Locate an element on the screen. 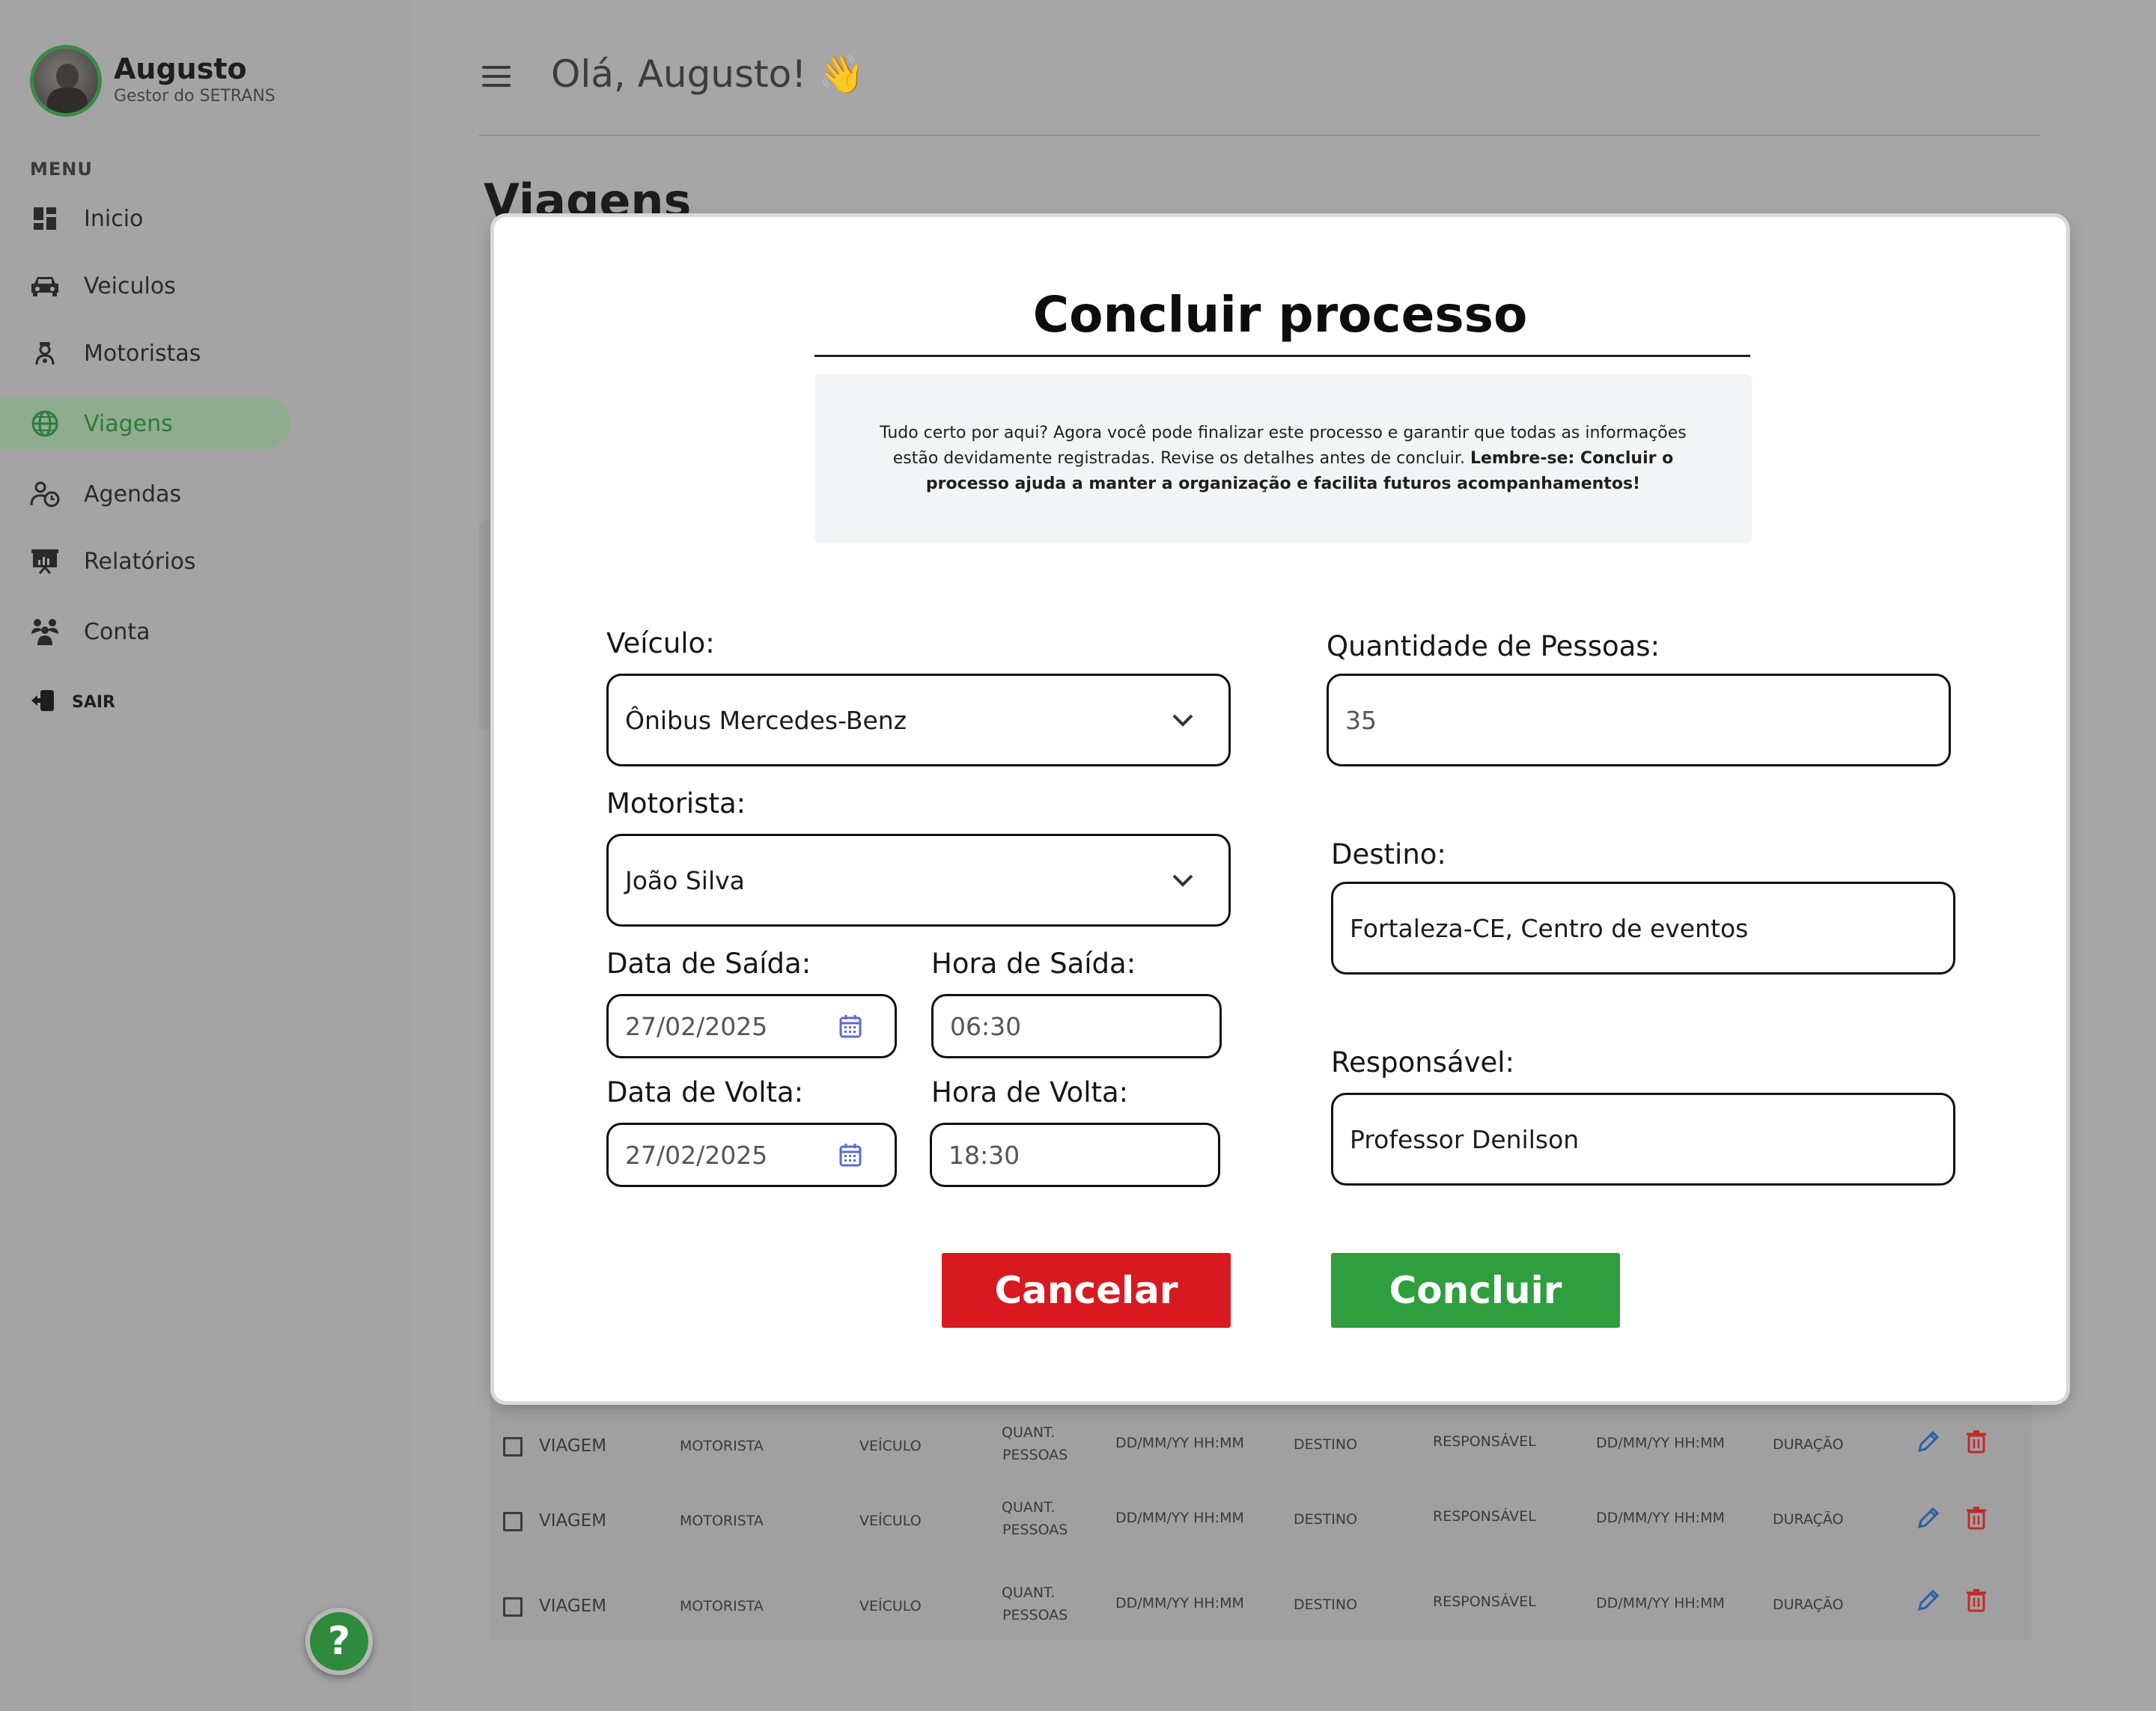 The width and height of the screenshot is (2156, 1711). logout-button: SAIR is located at coordinates (72, 702).